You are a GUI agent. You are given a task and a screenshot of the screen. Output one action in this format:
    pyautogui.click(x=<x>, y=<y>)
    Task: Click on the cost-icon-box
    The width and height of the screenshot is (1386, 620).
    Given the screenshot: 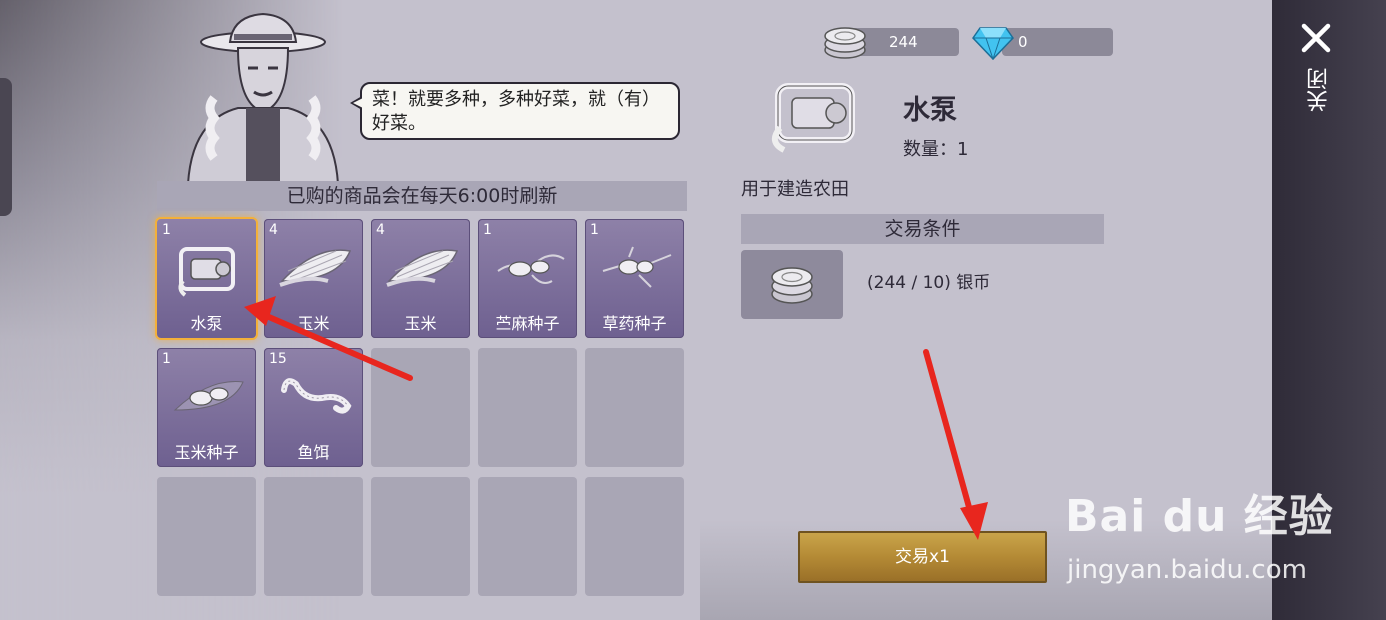 What is the action you would take?
    pyautogui.click(x=792, y=284)
    